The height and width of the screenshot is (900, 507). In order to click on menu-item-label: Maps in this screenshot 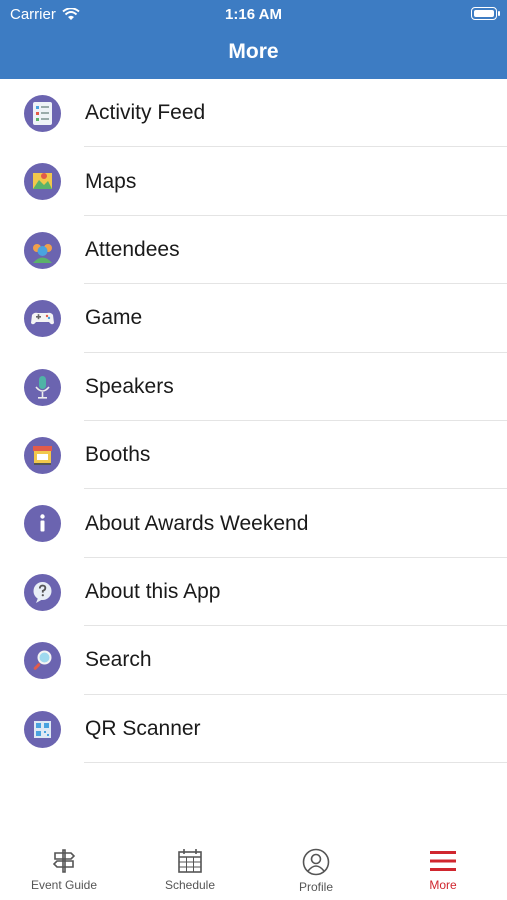, I will do `click(111, 181)`.